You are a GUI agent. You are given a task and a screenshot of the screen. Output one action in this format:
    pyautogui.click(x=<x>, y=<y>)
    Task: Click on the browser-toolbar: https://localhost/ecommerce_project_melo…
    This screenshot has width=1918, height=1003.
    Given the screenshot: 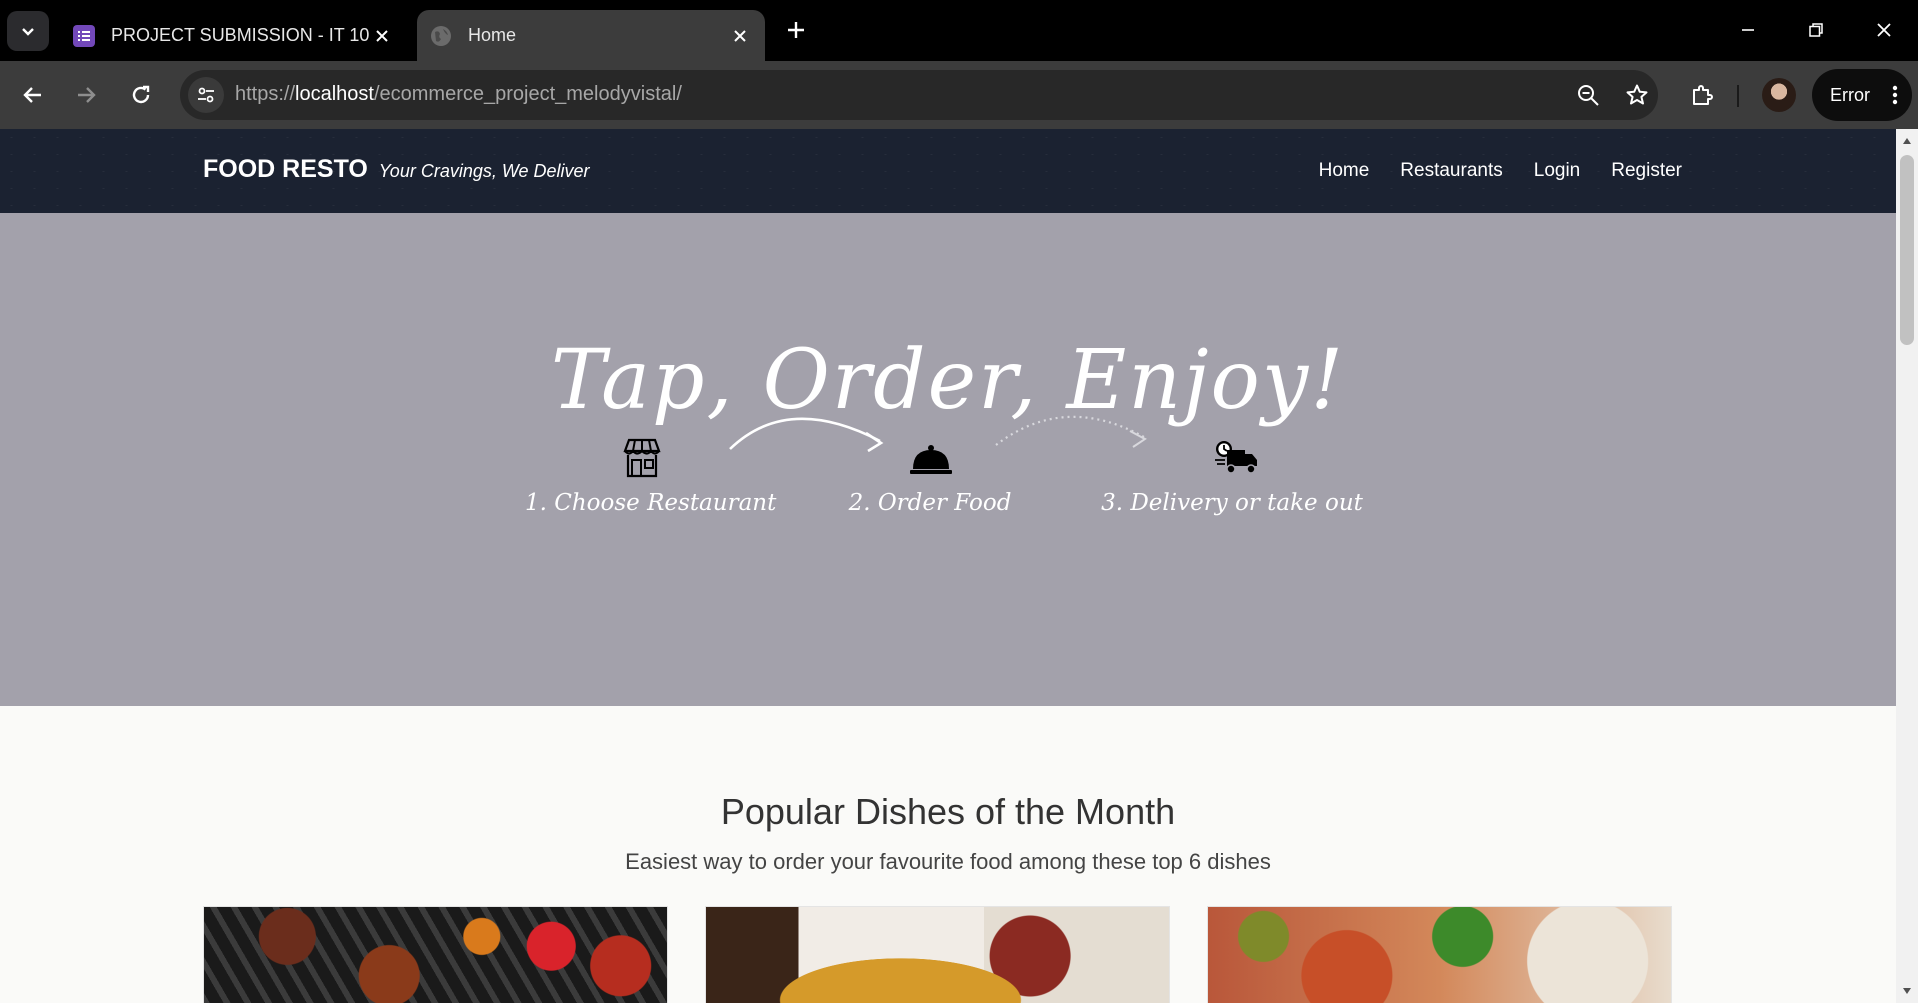 What is the action you would take?
    pyautogui.click(x=959, y=95)
    